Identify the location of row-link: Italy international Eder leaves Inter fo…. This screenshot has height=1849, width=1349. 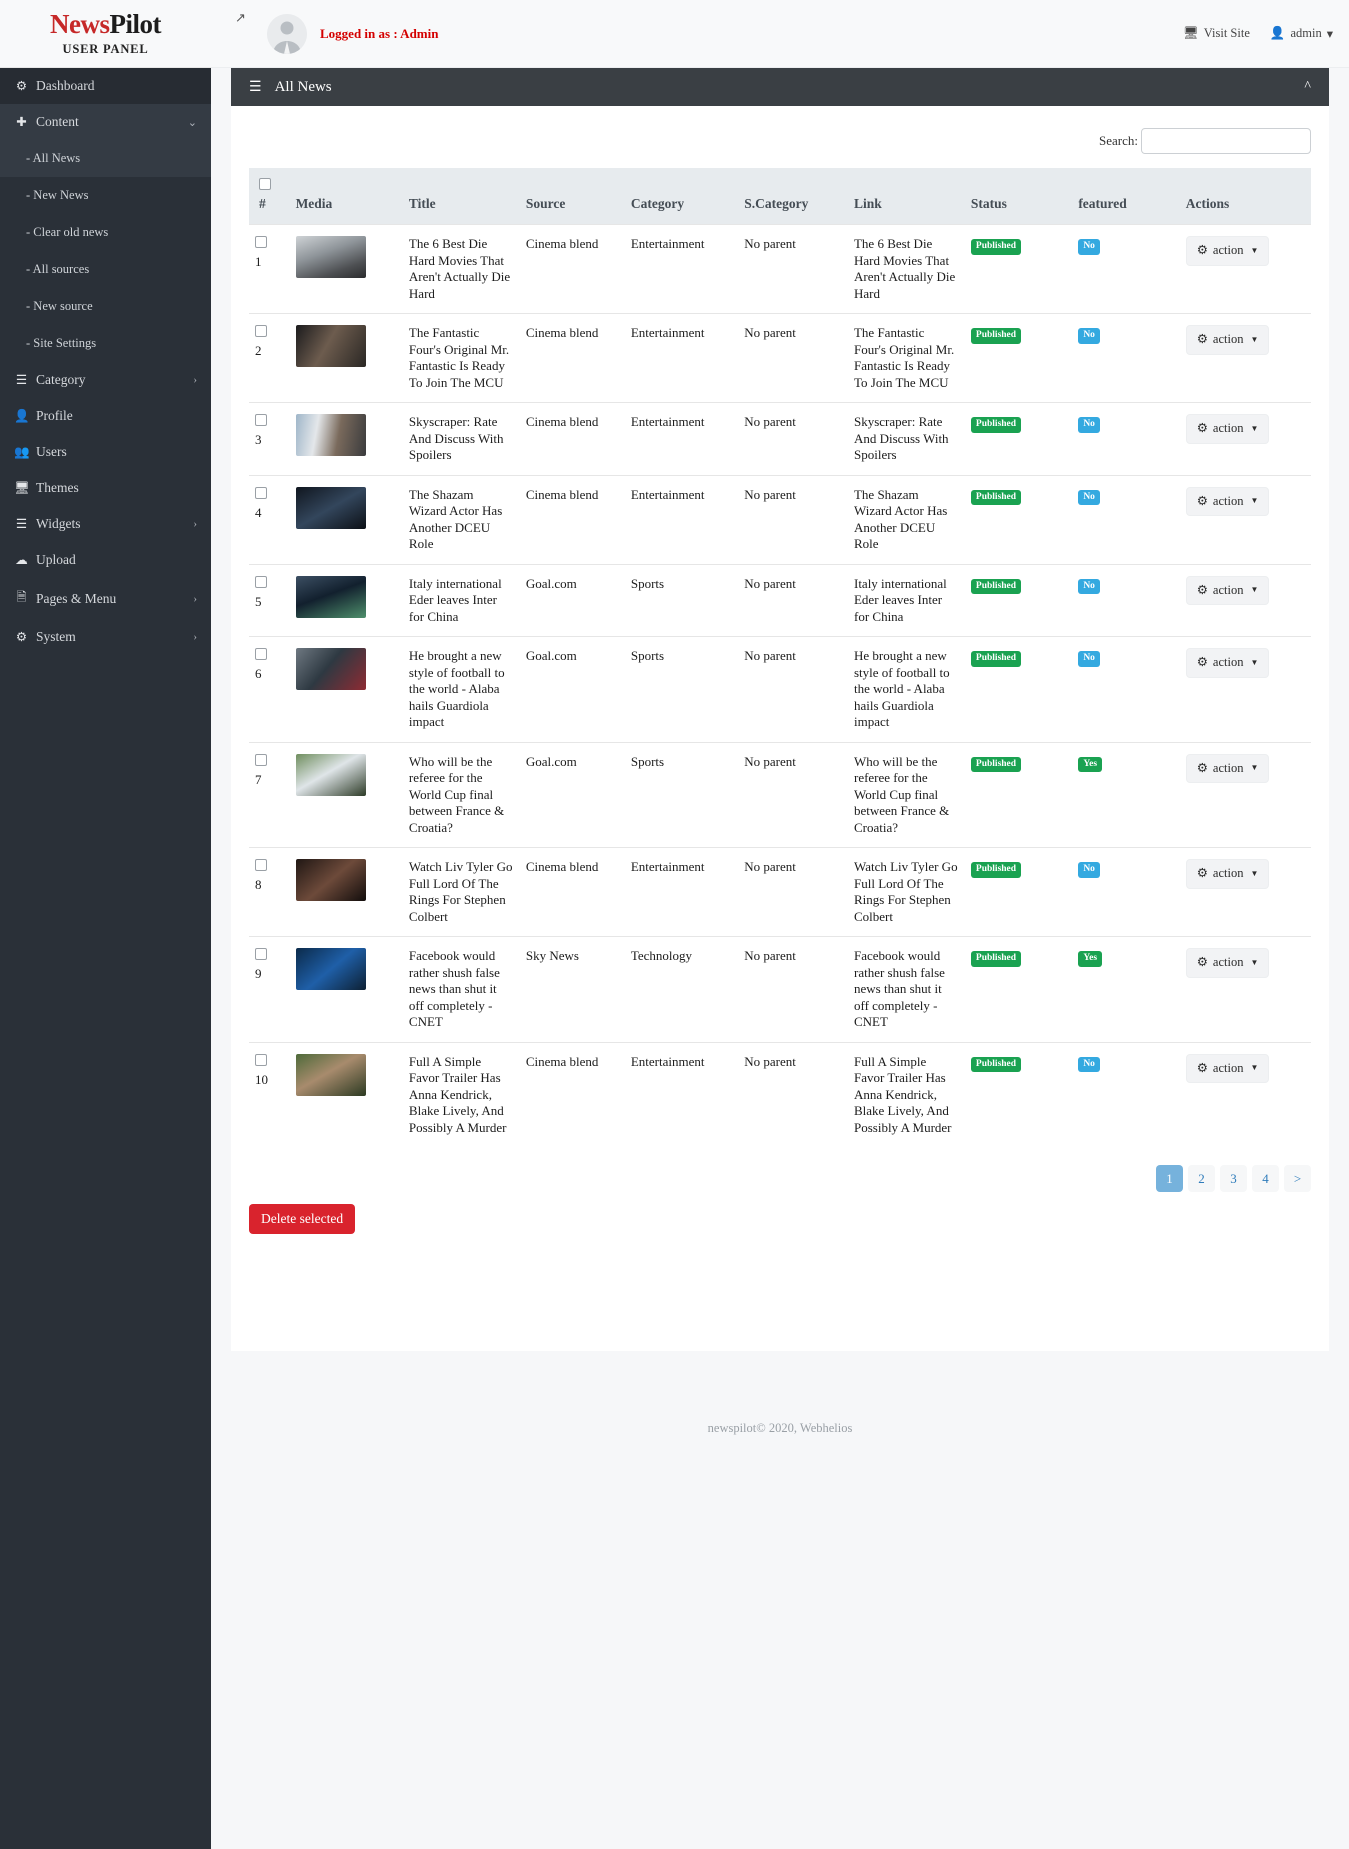
(906, 600).